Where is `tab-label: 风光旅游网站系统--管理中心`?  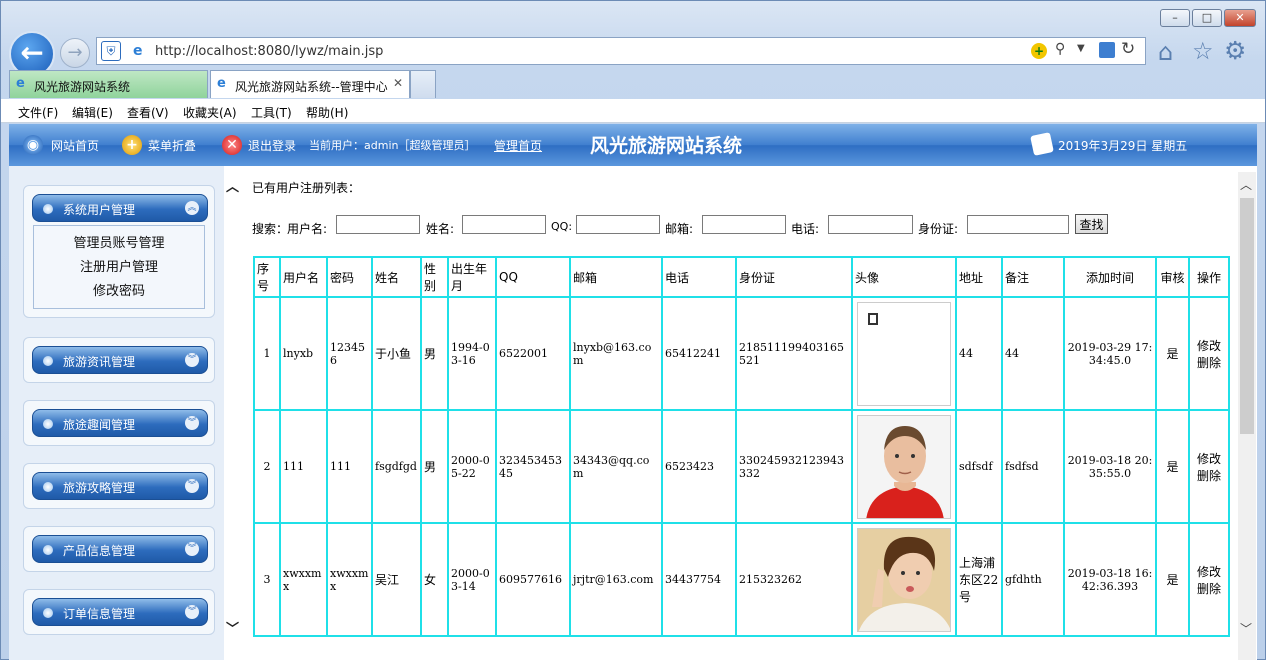 tab-label: 风光旅游网站系统--管理中心 is located at coordinates (311, 87).